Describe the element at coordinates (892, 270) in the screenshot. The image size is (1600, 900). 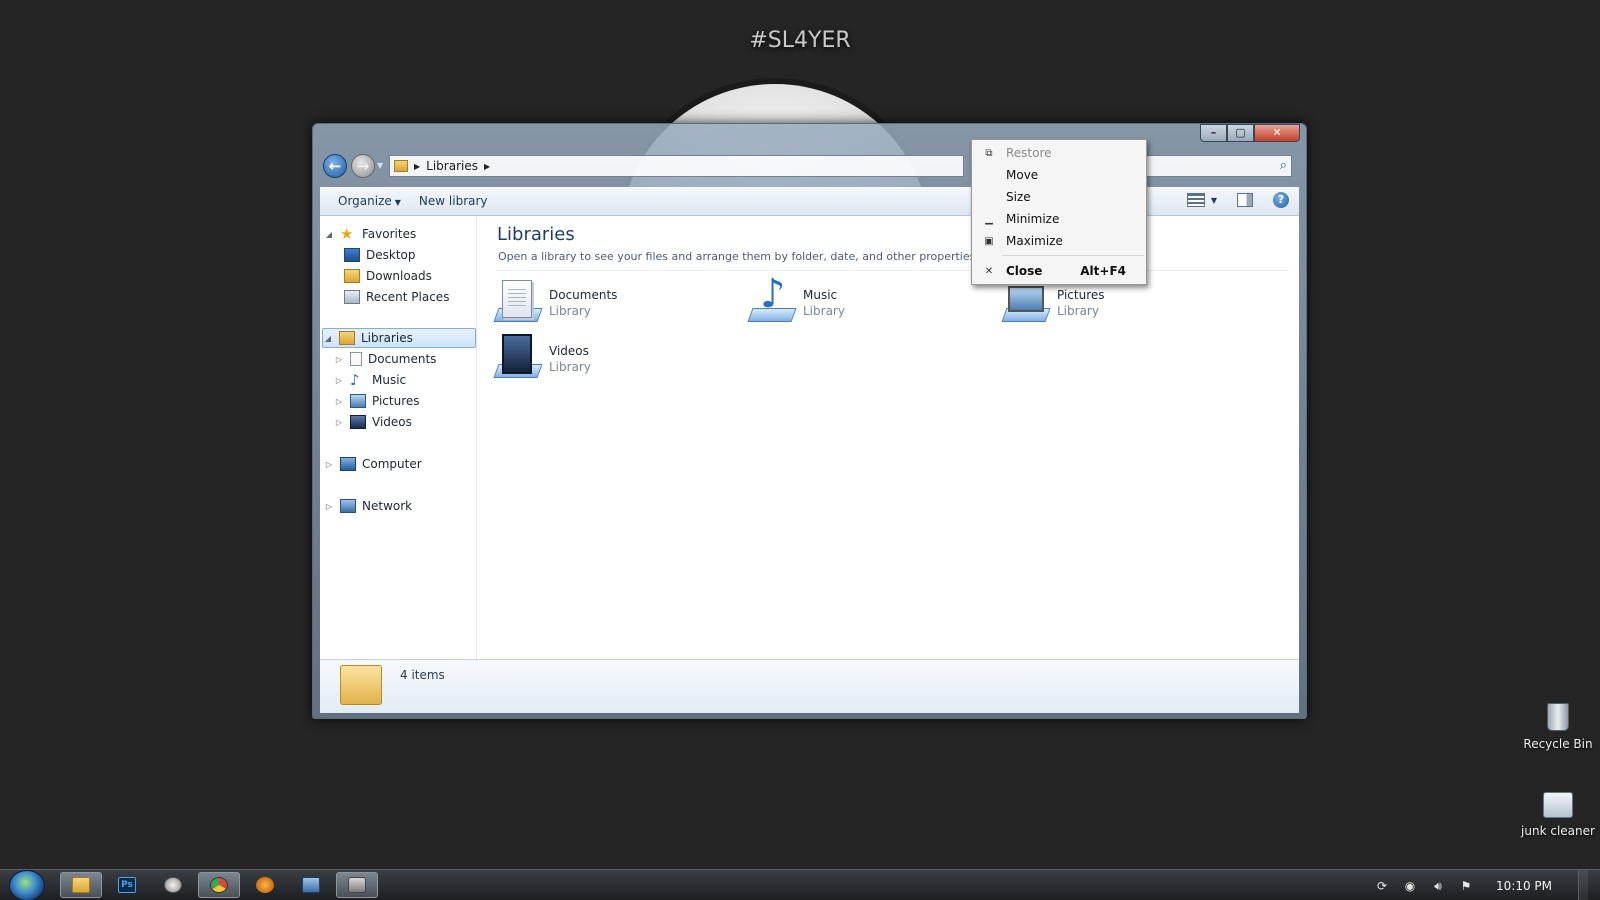
I see `header-divider` at that location.